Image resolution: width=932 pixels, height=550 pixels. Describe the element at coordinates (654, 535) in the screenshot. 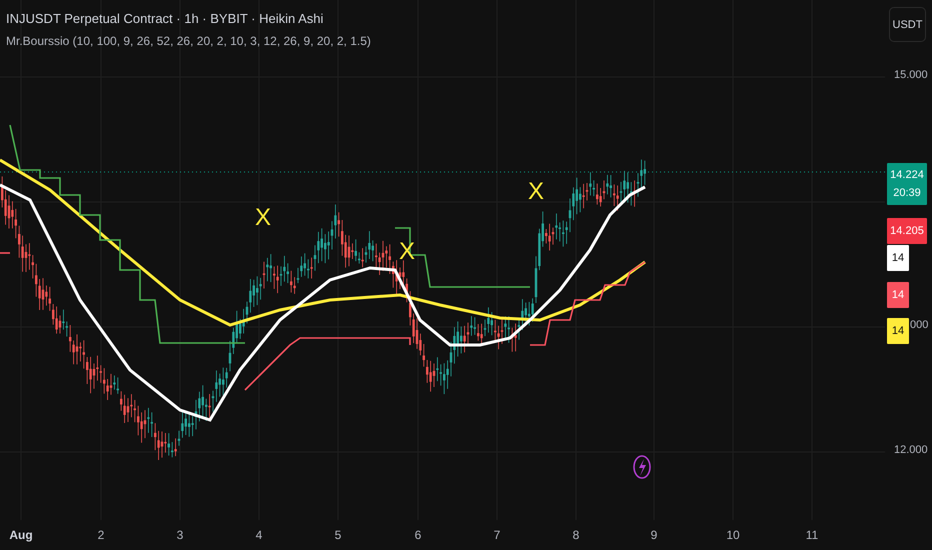

I see `date-label: 9` at that location.